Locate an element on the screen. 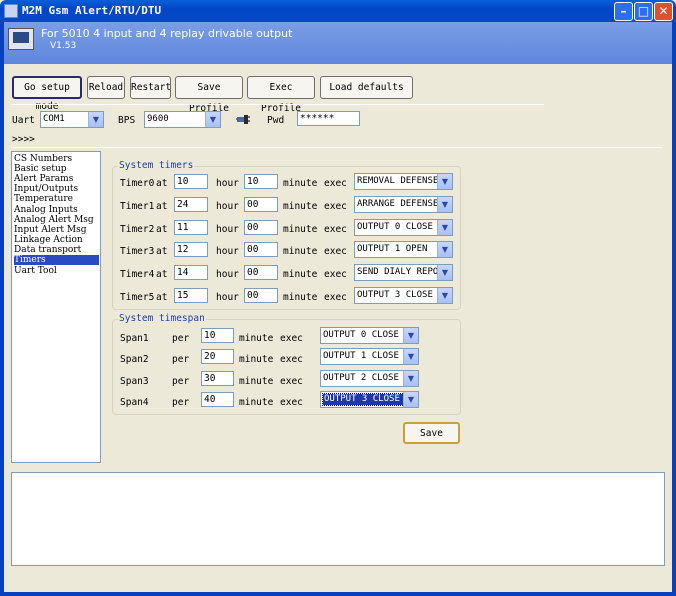 The image size is (676, 596). span1-value-input: 10 is located at coordinates (217, 335).